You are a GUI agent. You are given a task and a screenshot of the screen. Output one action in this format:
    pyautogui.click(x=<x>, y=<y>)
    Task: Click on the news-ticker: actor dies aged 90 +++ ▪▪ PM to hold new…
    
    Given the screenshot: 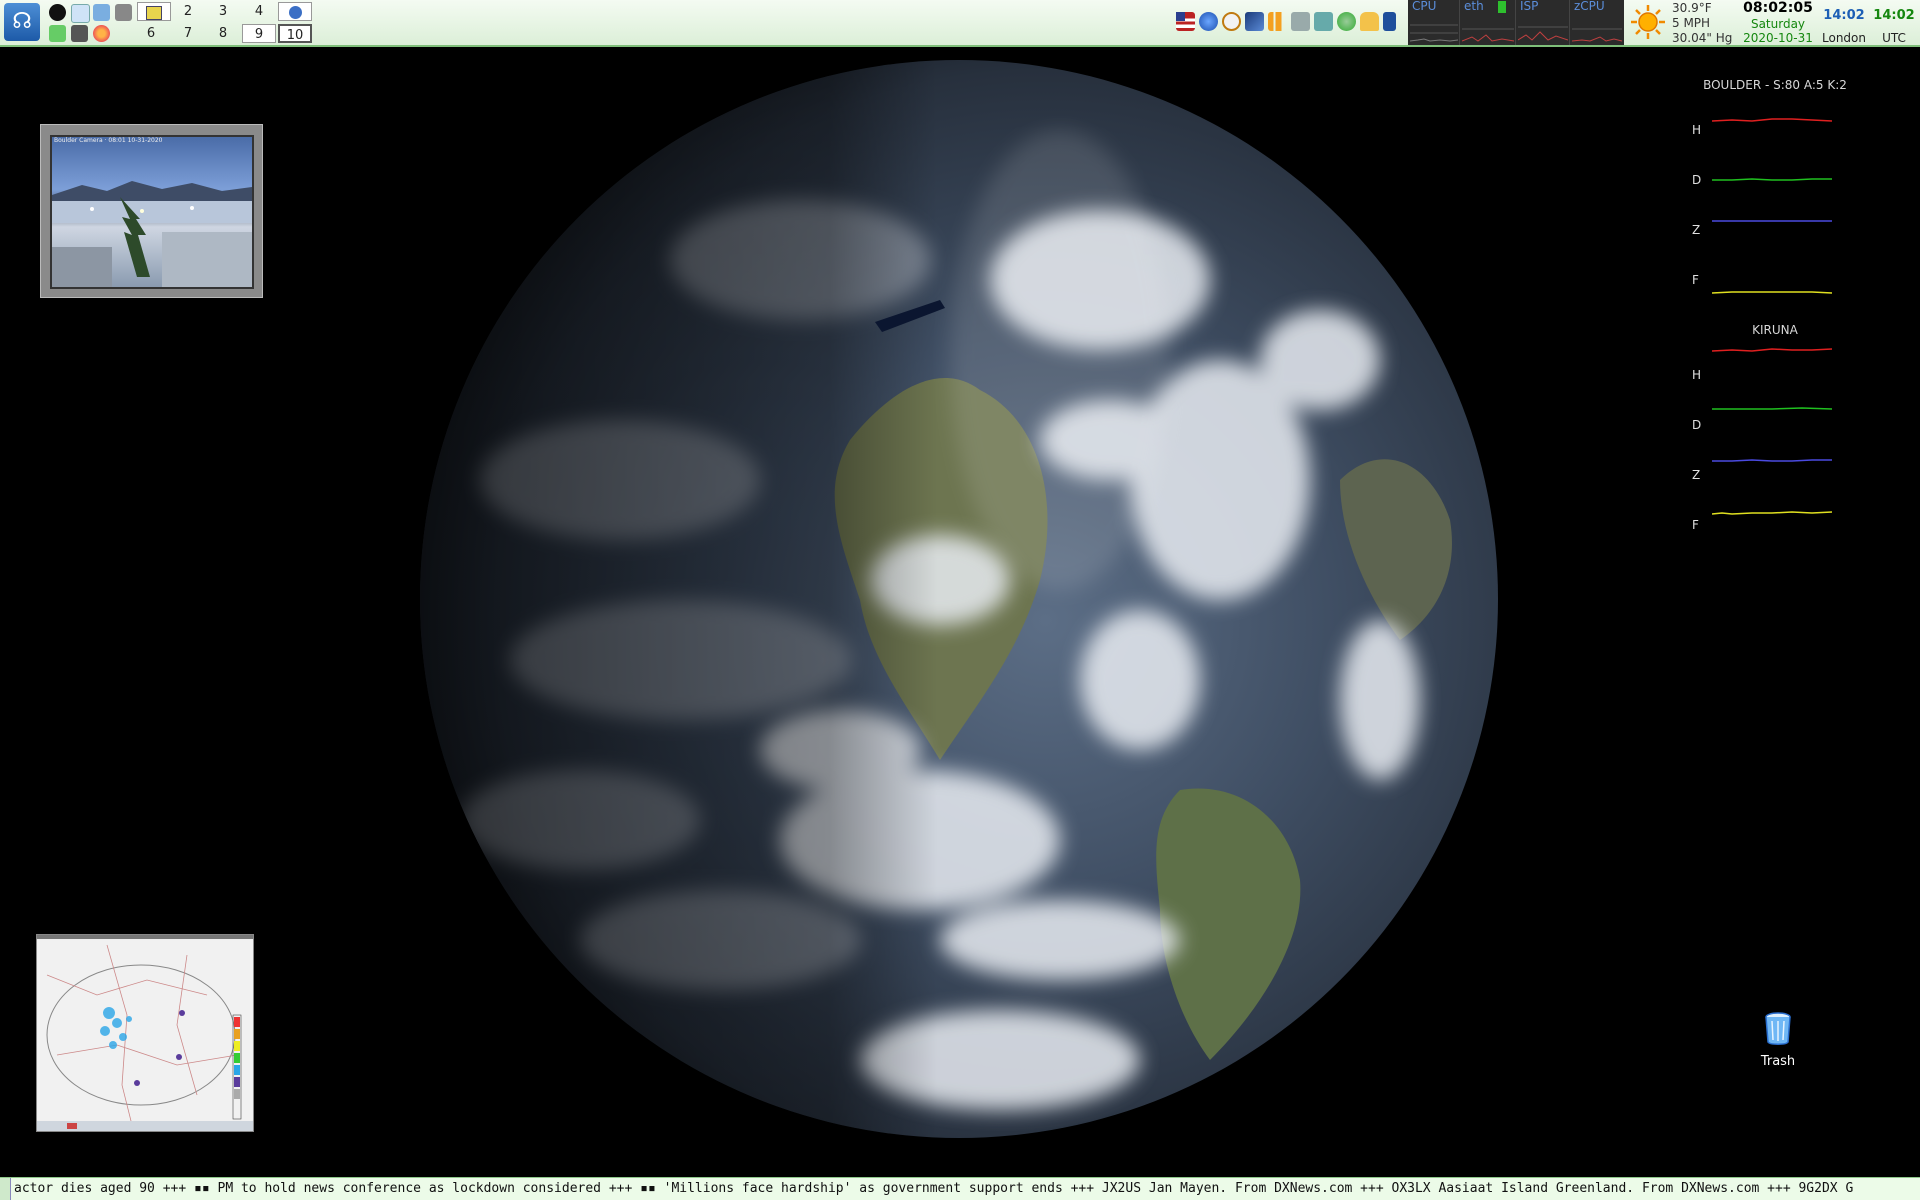 What is the action you would take?
    pyautogui.click(x=960, y=1188)
    